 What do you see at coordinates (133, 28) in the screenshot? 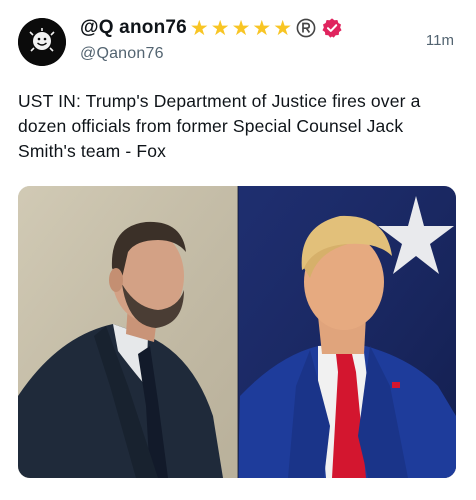
I see `display-name: @Q anon76` at bounding box center [133, 28].